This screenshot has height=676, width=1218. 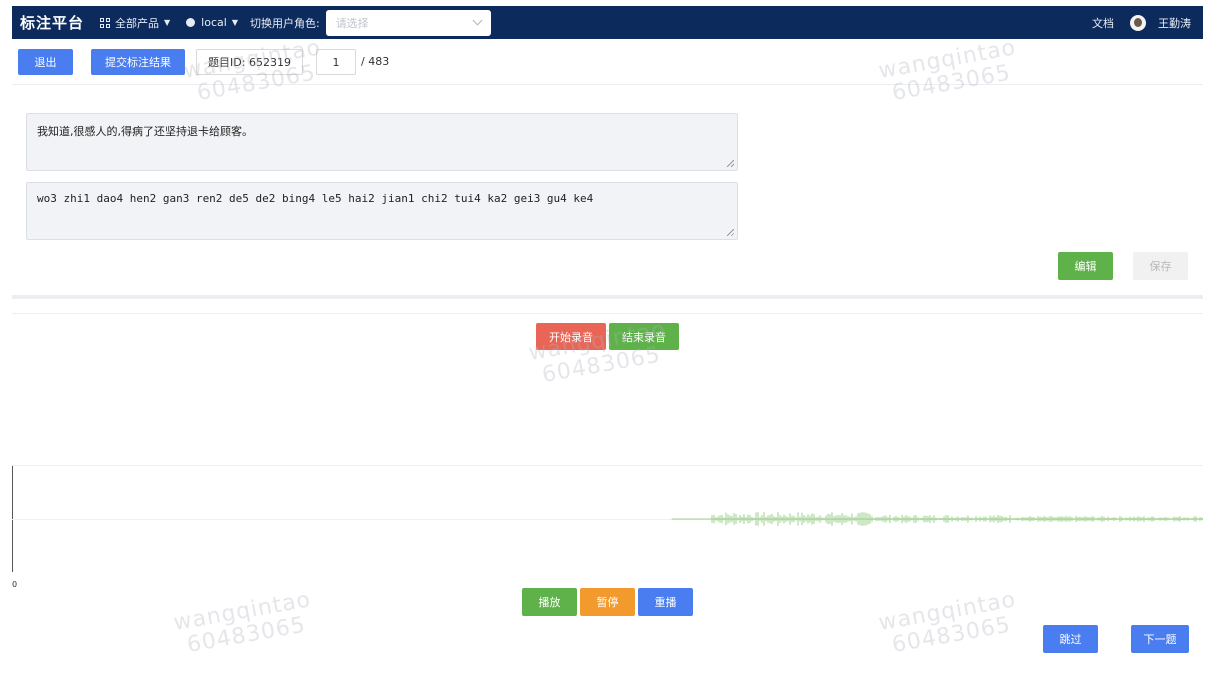 I want to click on products-menu-label: 全部产品, so click(x=137, y=23).